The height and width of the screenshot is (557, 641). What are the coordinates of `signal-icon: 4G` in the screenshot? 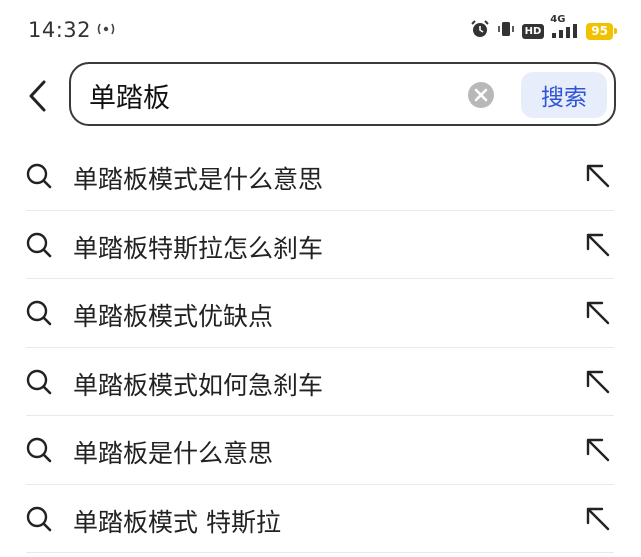 It's located at (565, 29).